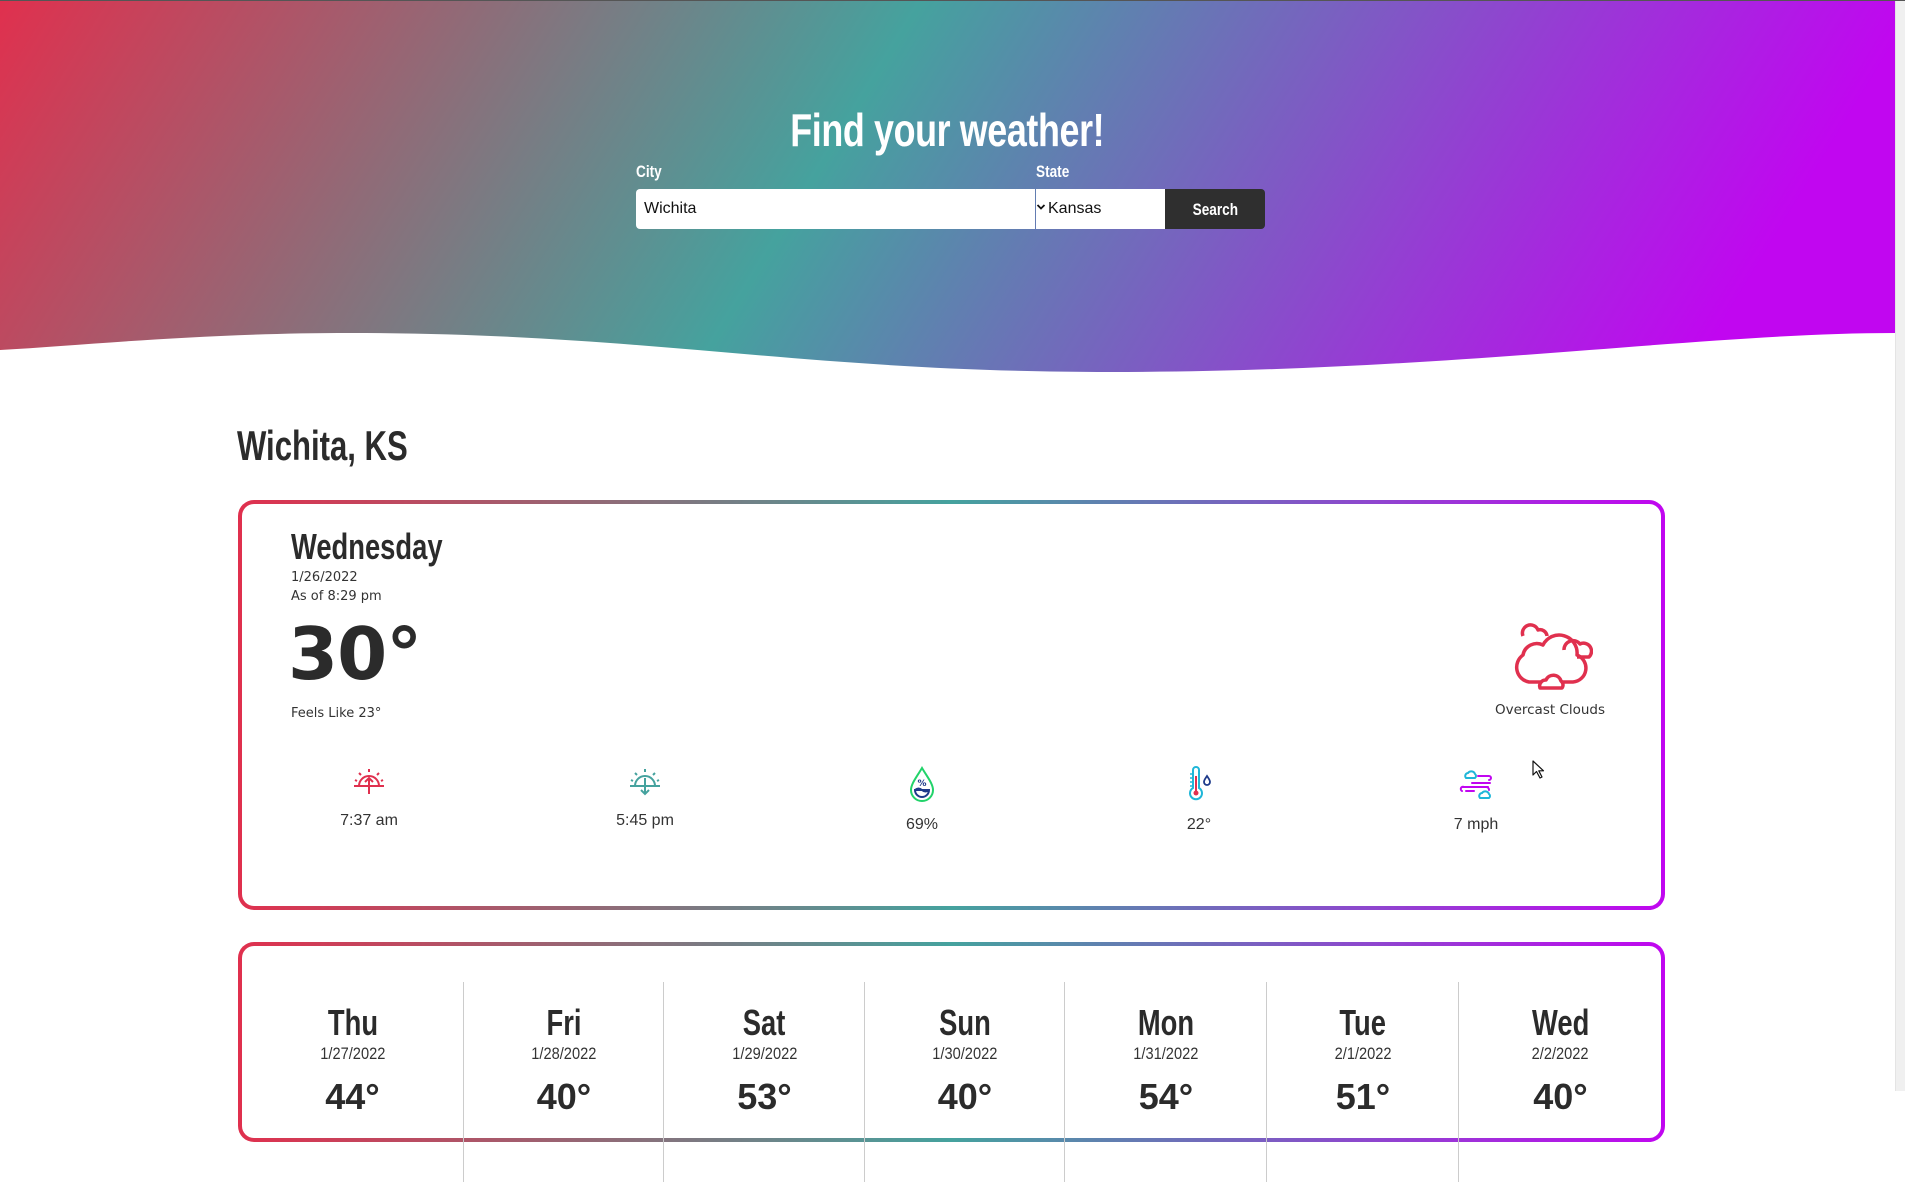 This screenshot has width=1905, height=1182. I want to click on forecast-date: 1/29/2022, so click(764, 1053).